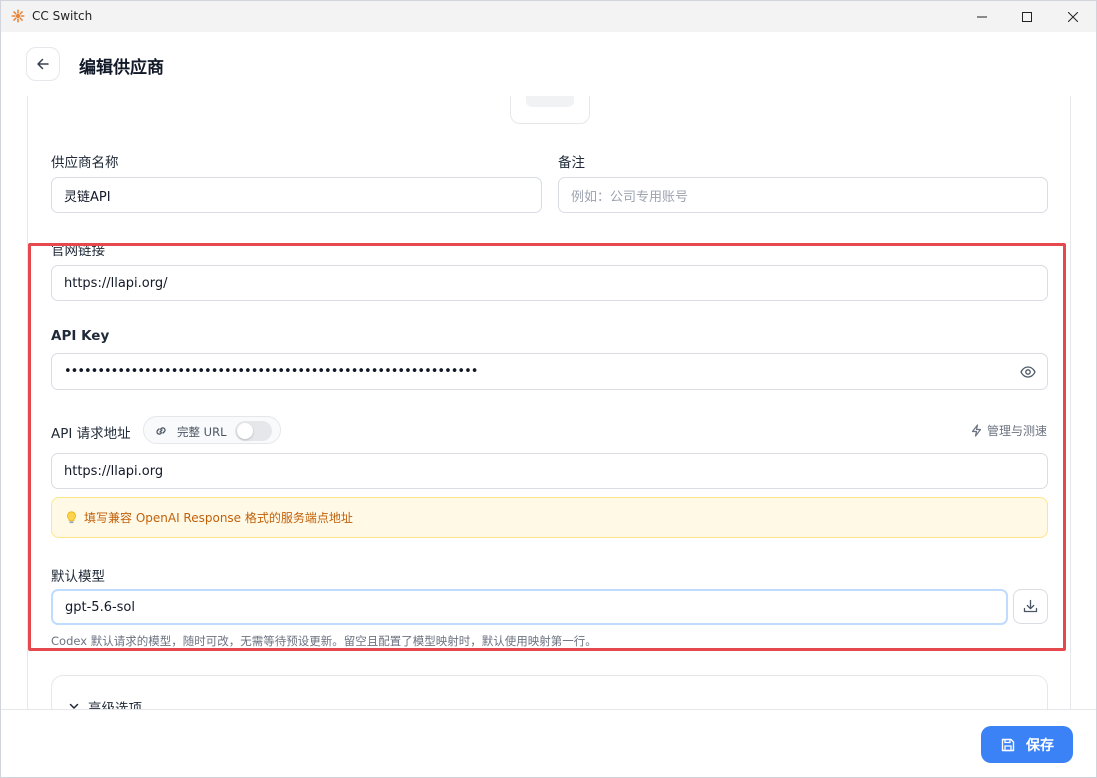 The height and width of the screenshot is (778, 1097). What do you see at coordinates (114, 471) in the screenshot?
I see `endpoint-value: https://llapi.org` at bounding box center [114, 471].